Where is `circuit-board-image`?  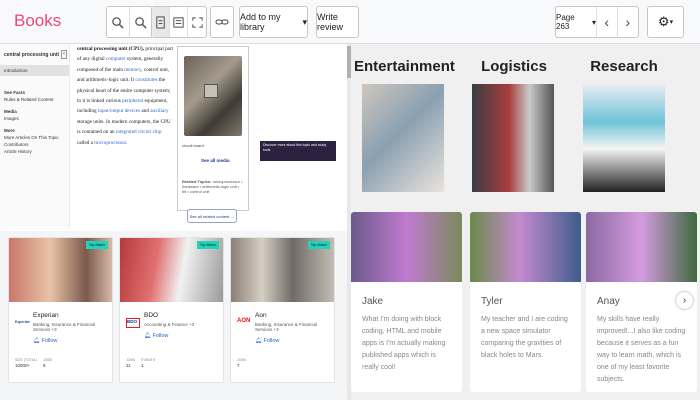
circuit-board-image is located at coordinates (213, 96).